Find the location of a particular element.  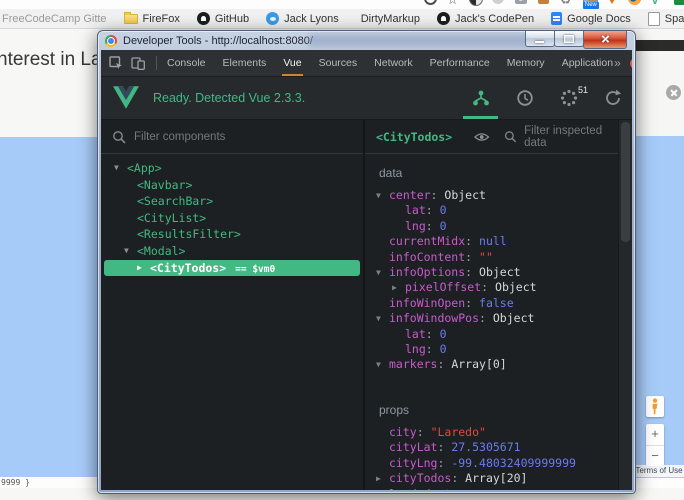

state-key: cityLat is located at coordinates (413, 447).